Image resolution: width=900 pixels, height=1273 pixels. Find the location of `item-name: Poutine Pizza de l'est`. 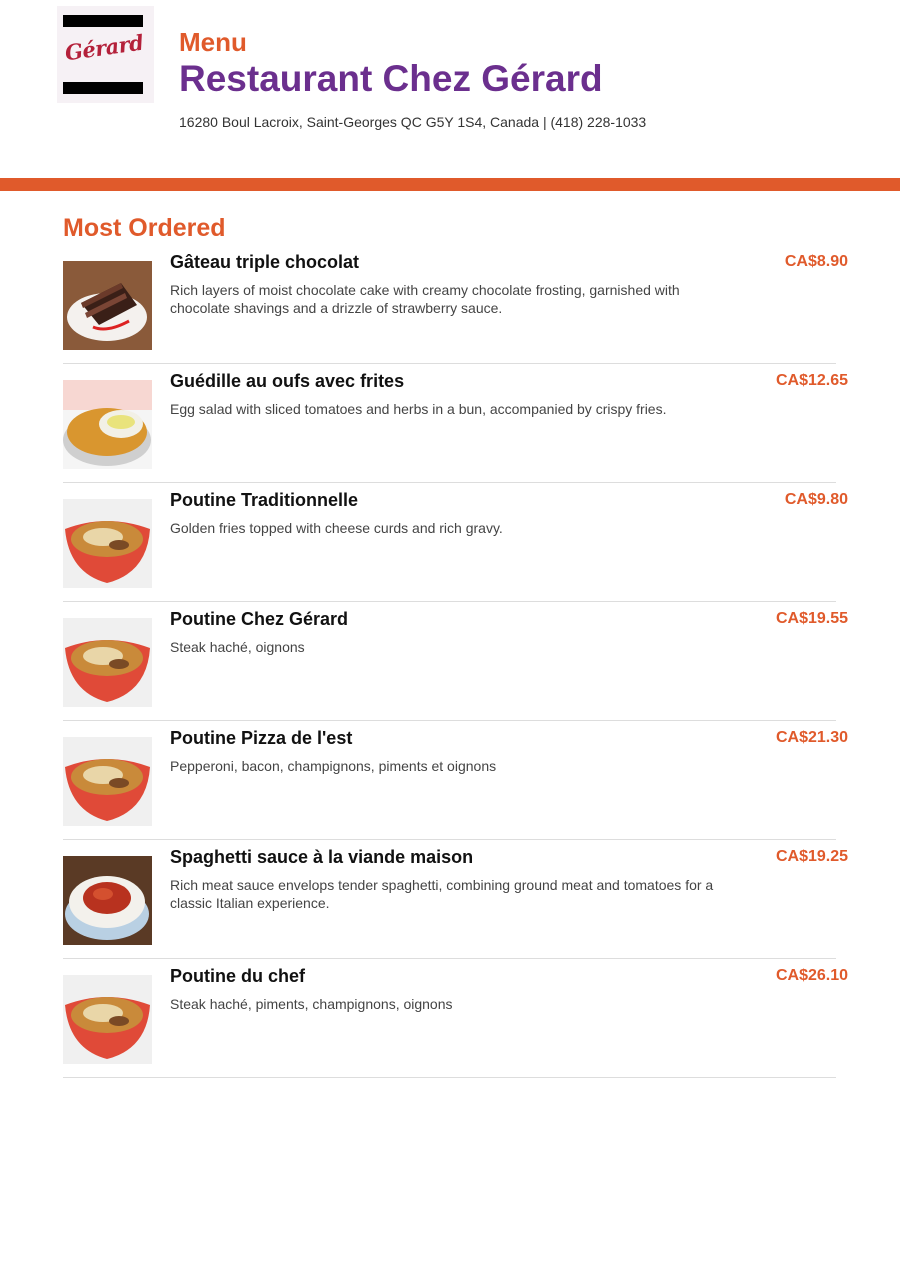

item-name: Poutine Pizza de l'est is located at coordinates (261, 738).